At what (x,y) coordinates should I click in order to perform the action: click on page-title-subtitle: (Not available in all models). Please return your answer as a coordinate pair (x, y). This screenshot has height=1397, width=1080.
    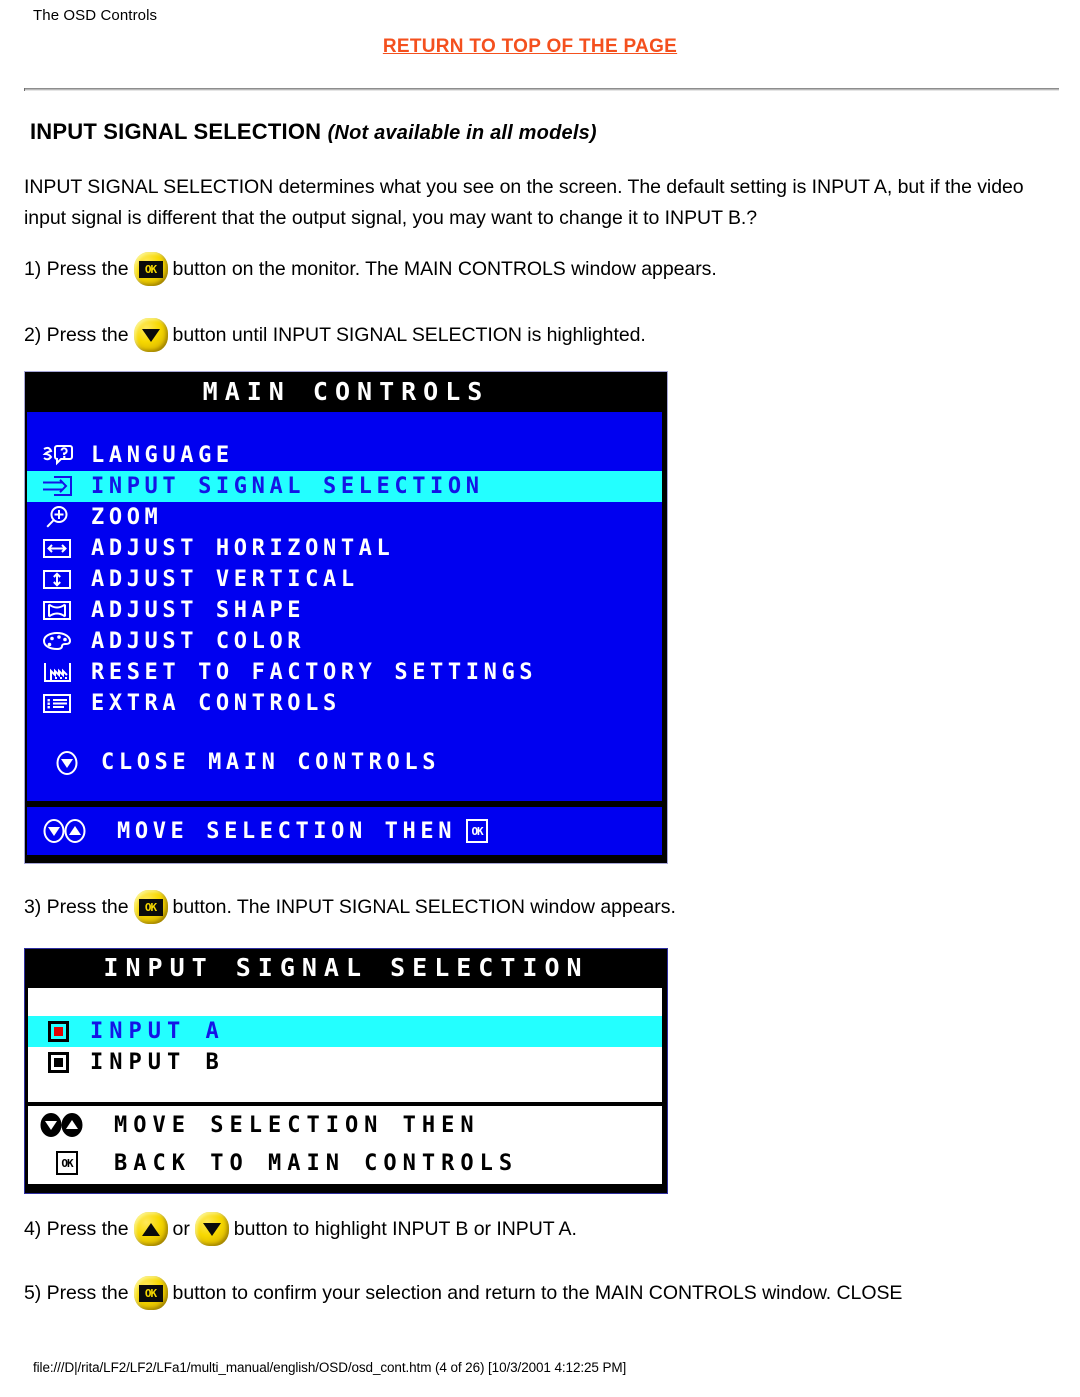
    Looking at the image, I should click on (462, 133).